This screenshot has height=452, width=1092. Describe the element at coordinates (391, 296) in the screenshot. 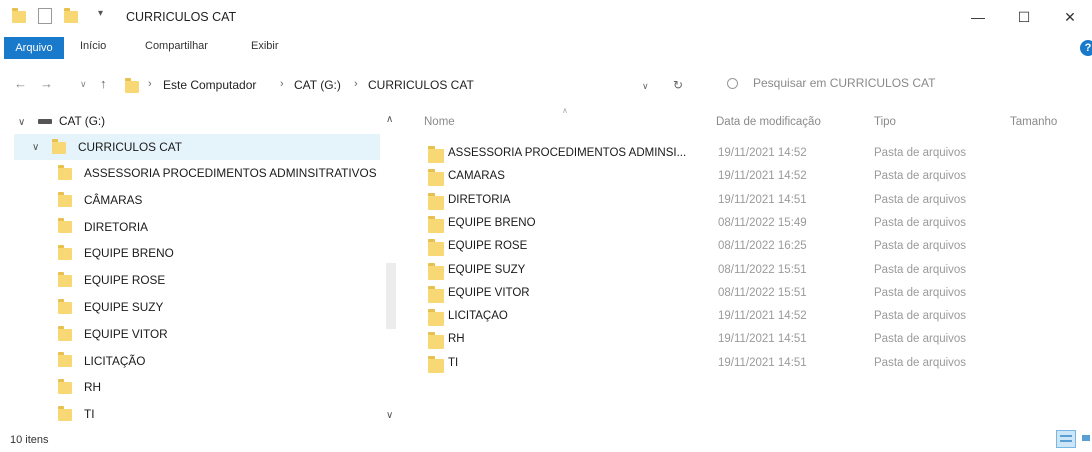

I see `scrollbar-thumb` at that location.